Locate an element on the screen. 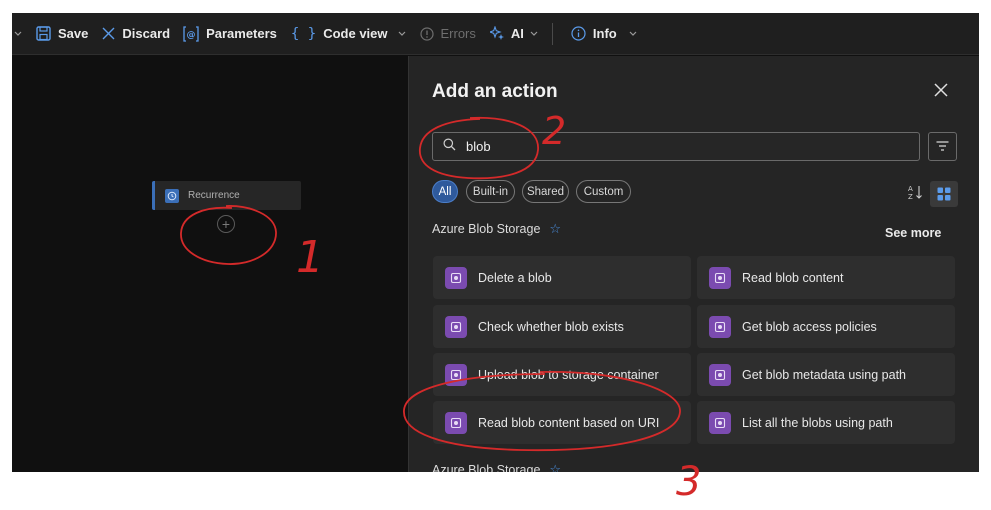 The width and height of the screenshot is (991, 510). ai-label: AI is located at coordinates (517, 33).